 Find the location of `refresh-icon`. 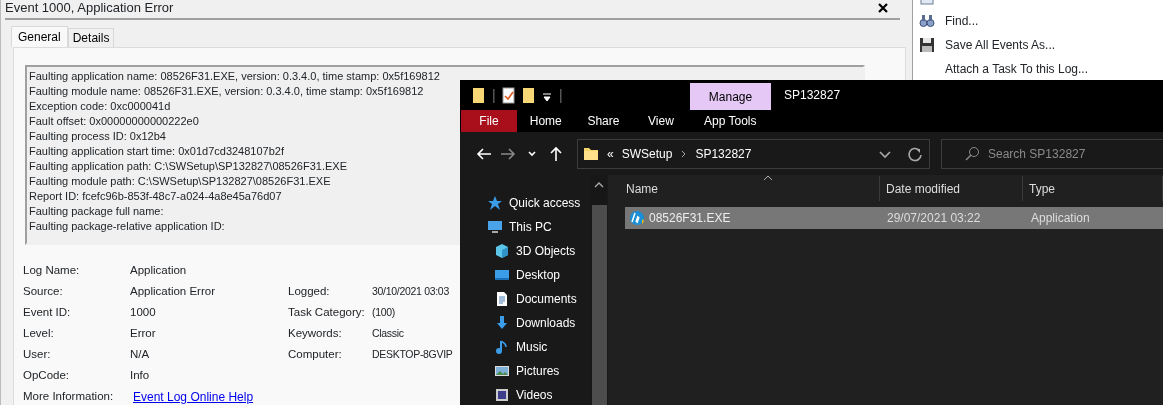

refresh-icon is located at coordinates (915, 153).